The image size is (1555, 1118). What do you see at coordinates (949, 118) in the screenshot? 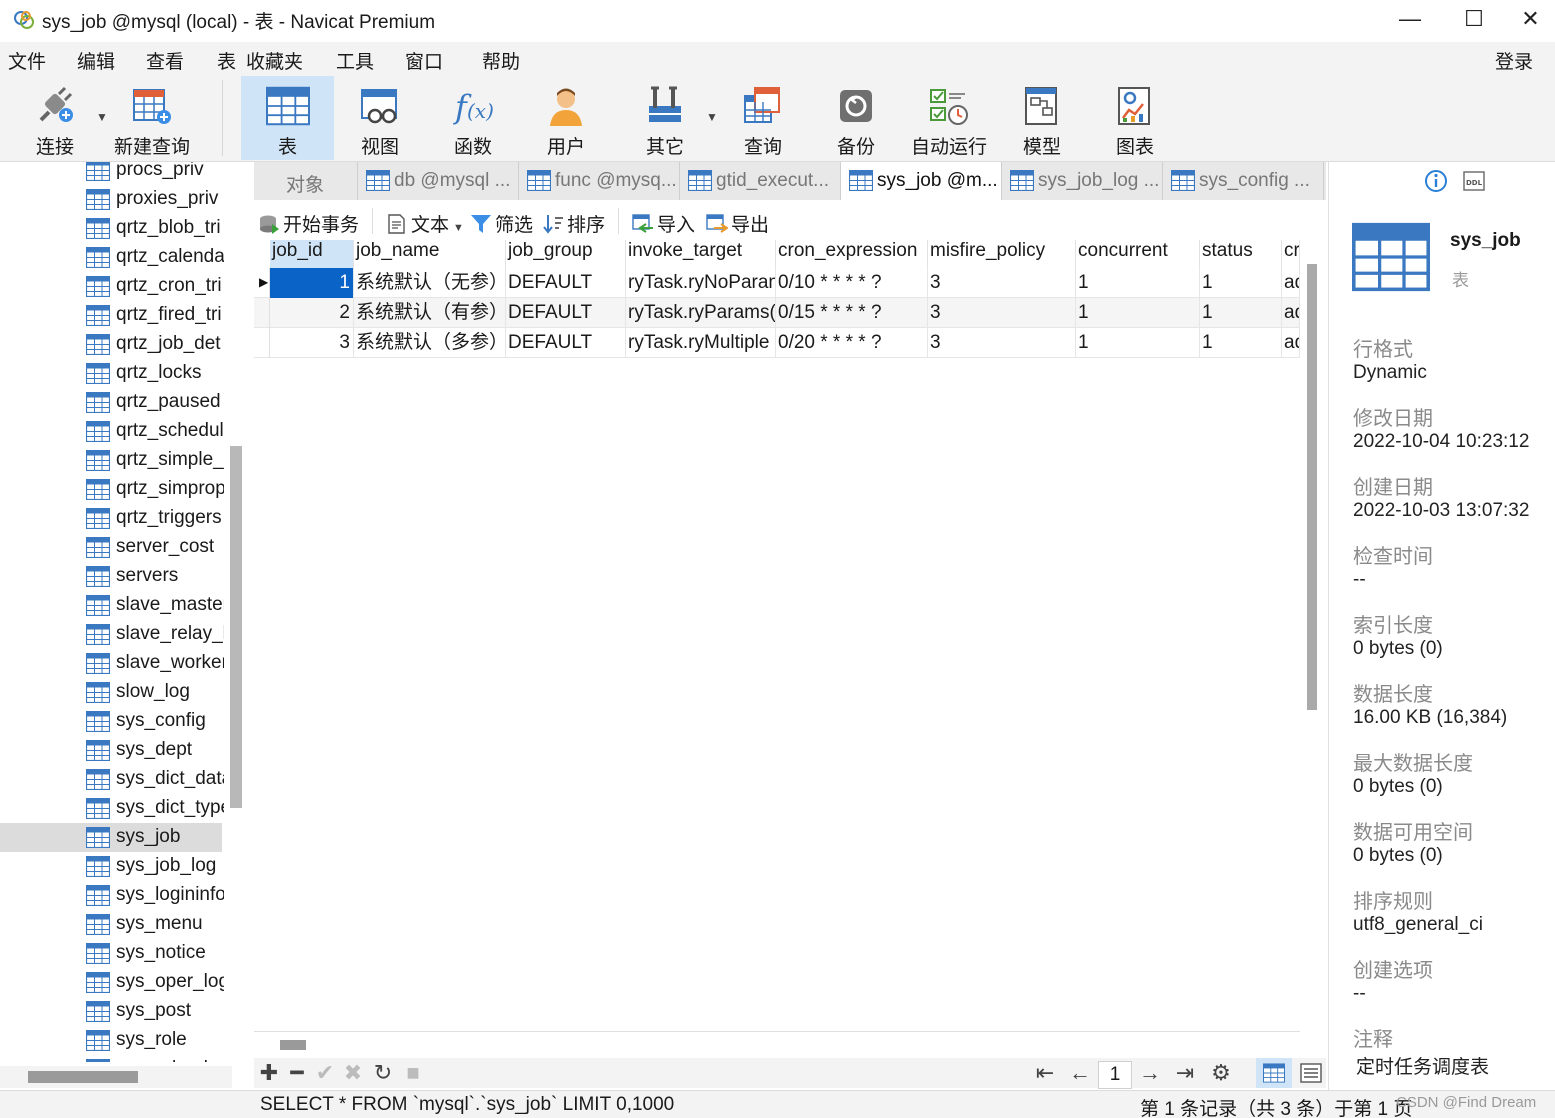
I see `toolbar-automation-button: 自动运行` at bounding box center [949, 118].